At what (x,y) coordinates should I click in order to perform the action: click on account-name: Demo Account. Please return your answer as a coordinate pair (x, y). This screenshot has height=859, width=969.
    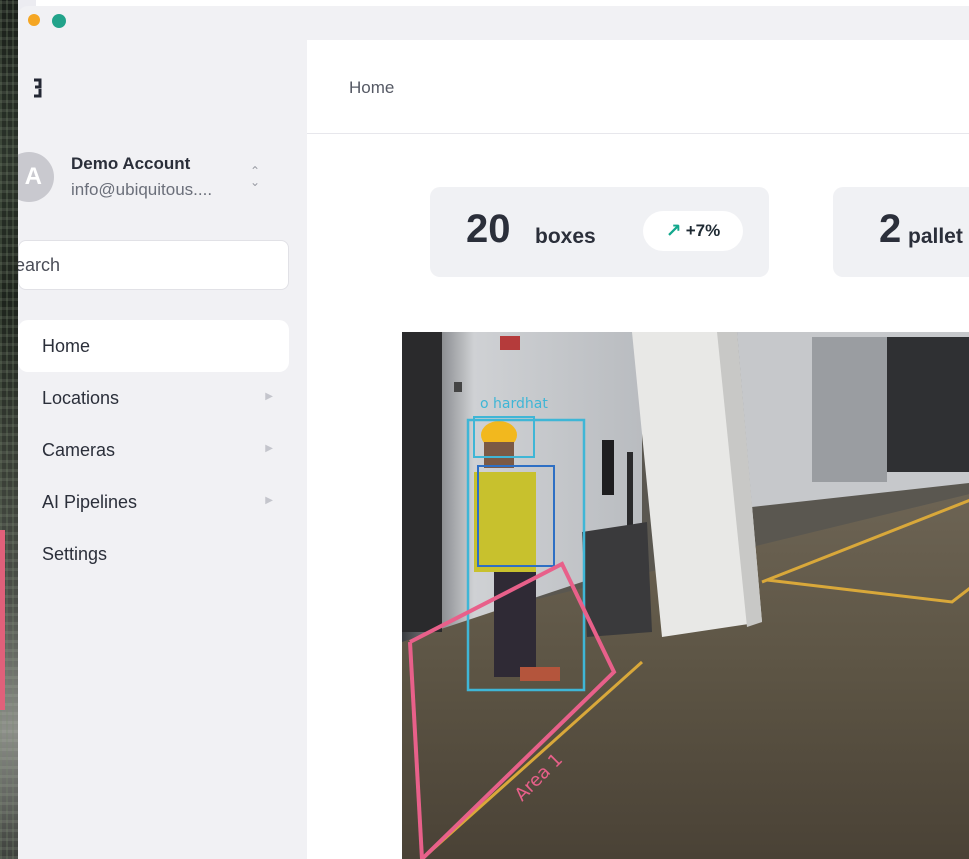
    Looking at the image, I should click on (131, 163).